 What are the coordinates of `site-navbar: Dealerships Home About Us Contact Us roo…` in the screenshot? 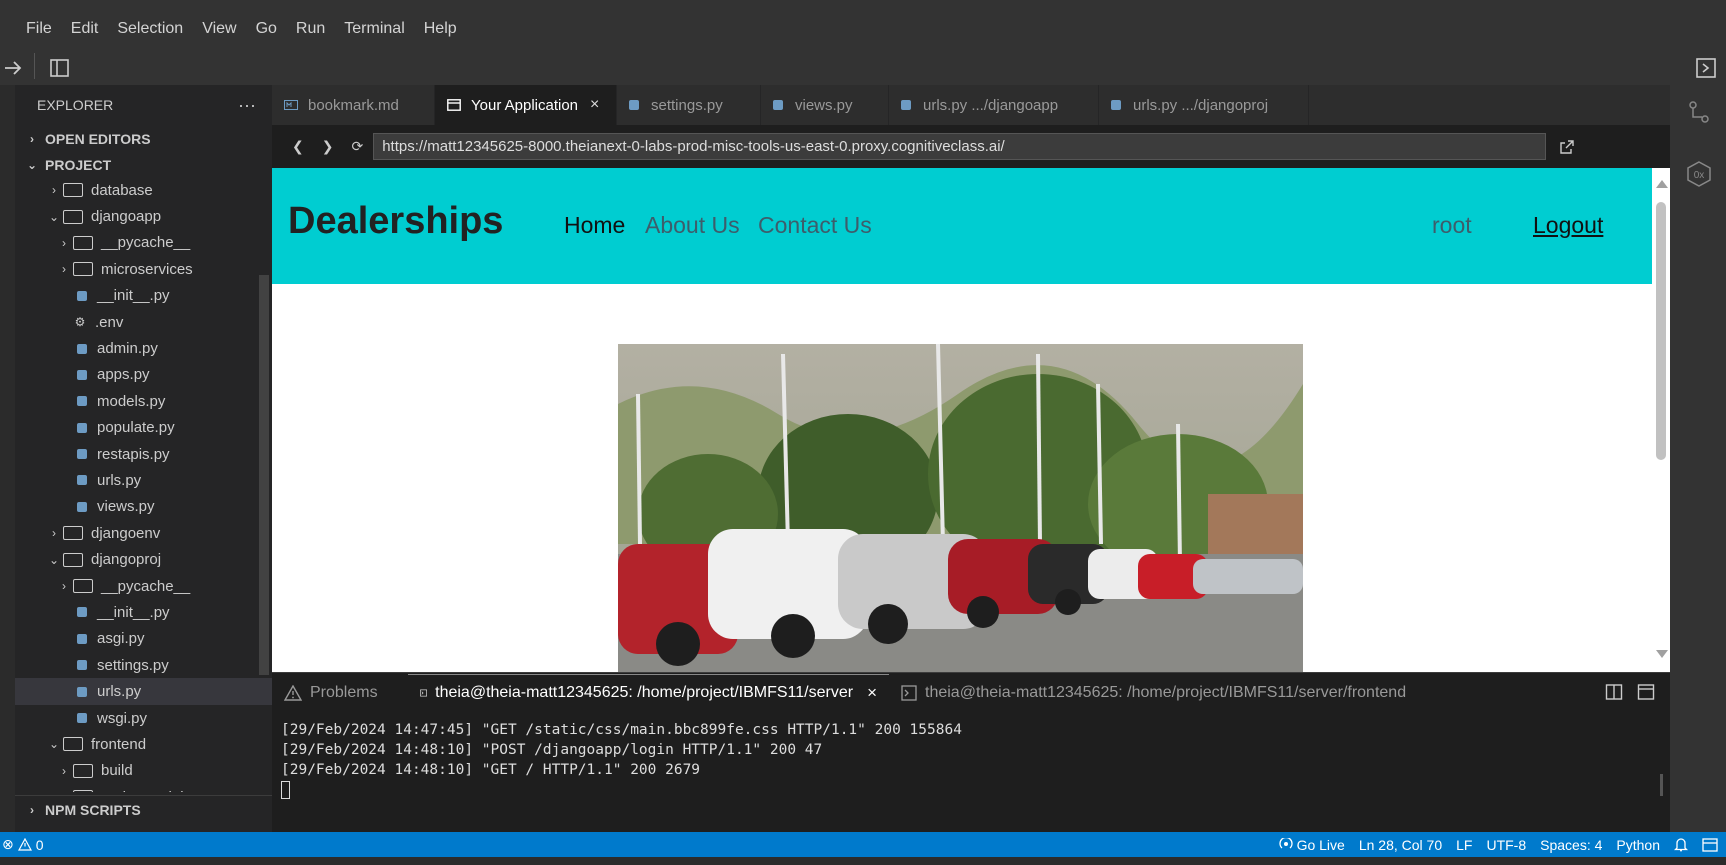 It's located at (962, 226).